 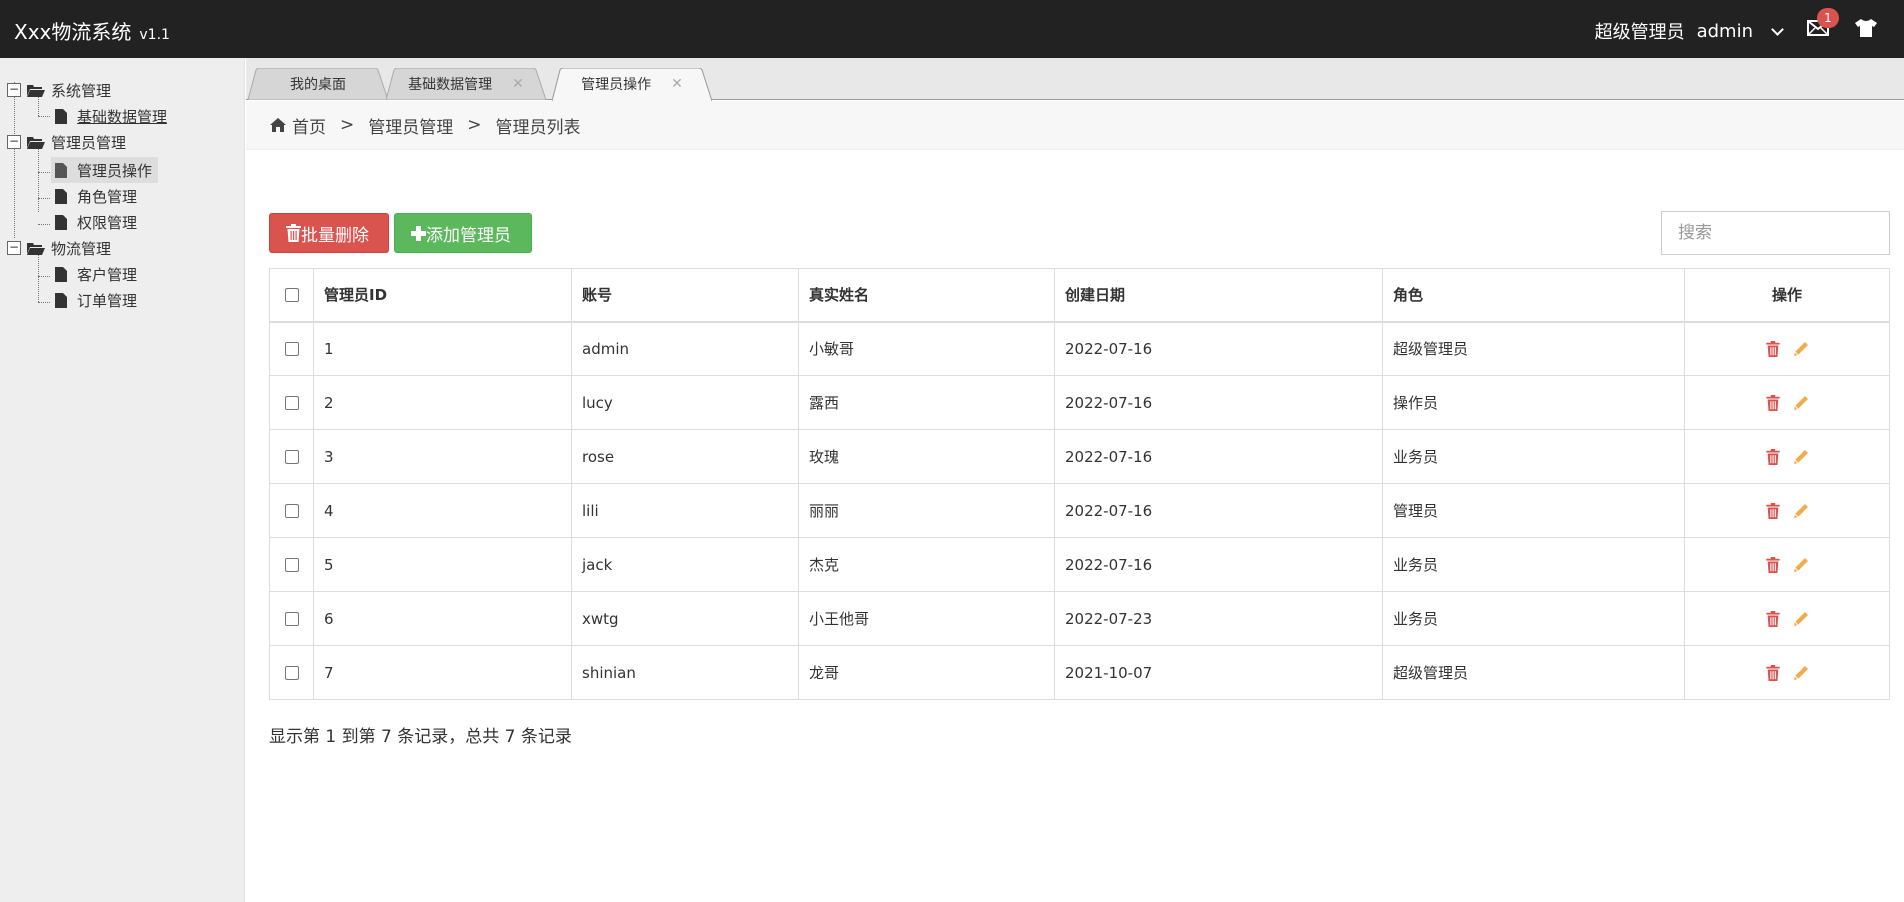 I want to click on select-all-cell, so click(x=291, y=295).